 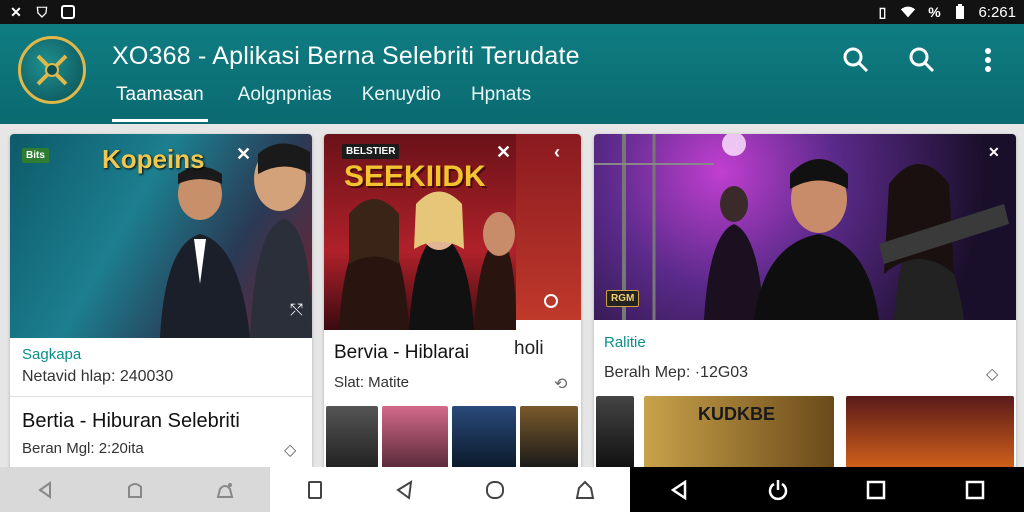 What do you see at coordinates (68, 12) in the screenshot?
I see `image-icon` at bounding box center [68, 12].